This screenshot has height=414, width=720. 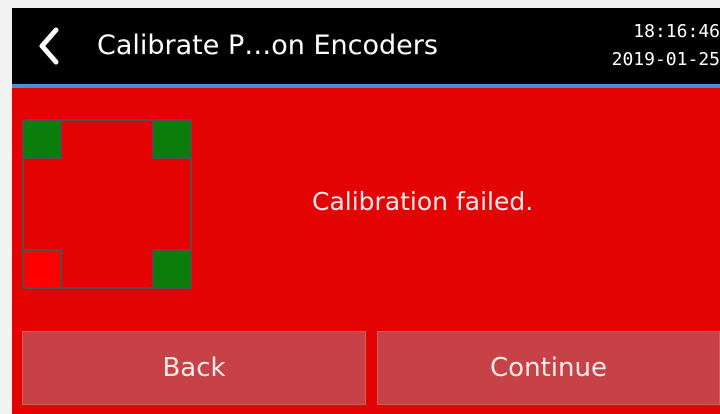 I want to click on encoder-top-right, so click(x=172, y=139).